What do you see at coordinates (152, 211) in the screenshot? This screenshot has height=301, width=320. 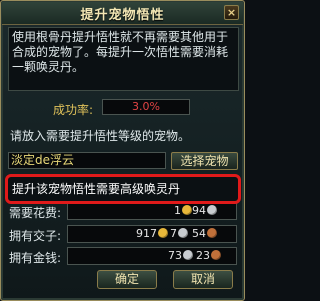 I see `cost-box: 1 94` at bounding box center [152, 211].